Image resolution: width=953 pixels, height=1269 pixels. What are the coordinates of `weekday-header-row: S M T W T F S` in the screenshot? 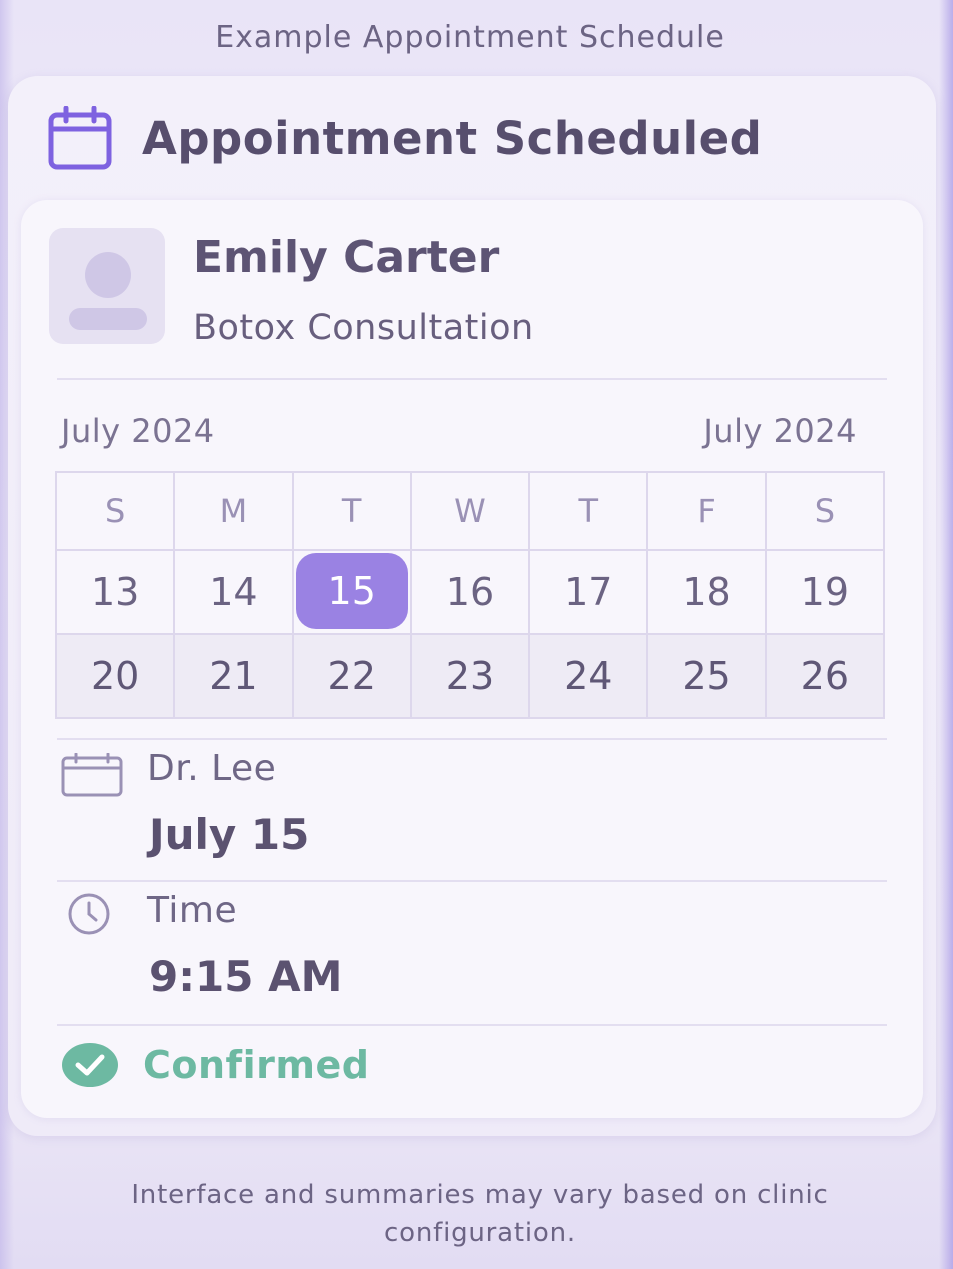 It's located at (470, 511).